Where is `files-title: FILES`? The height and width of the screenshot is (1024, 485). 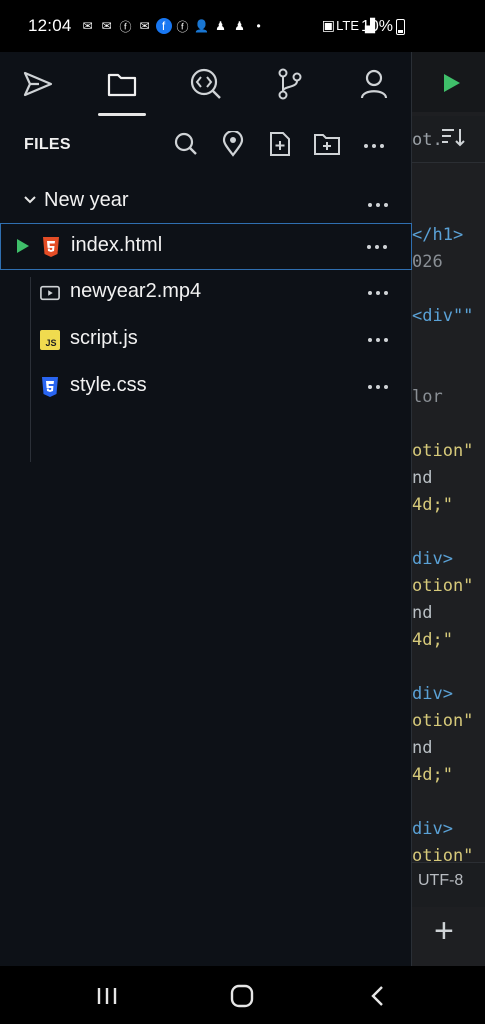 files-title: FILES is located at coordinates (47, 144).